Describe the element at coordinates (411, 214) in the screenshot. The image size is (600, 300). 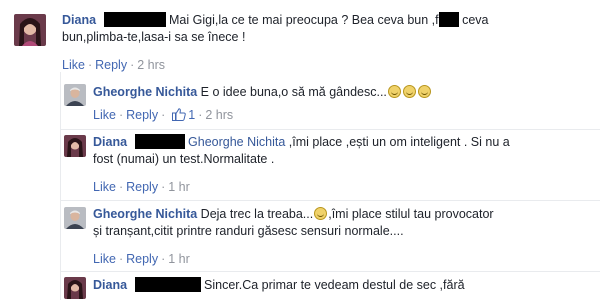
I see `comment-text-cont: ,îmi place stilul tau provocator` at that location.